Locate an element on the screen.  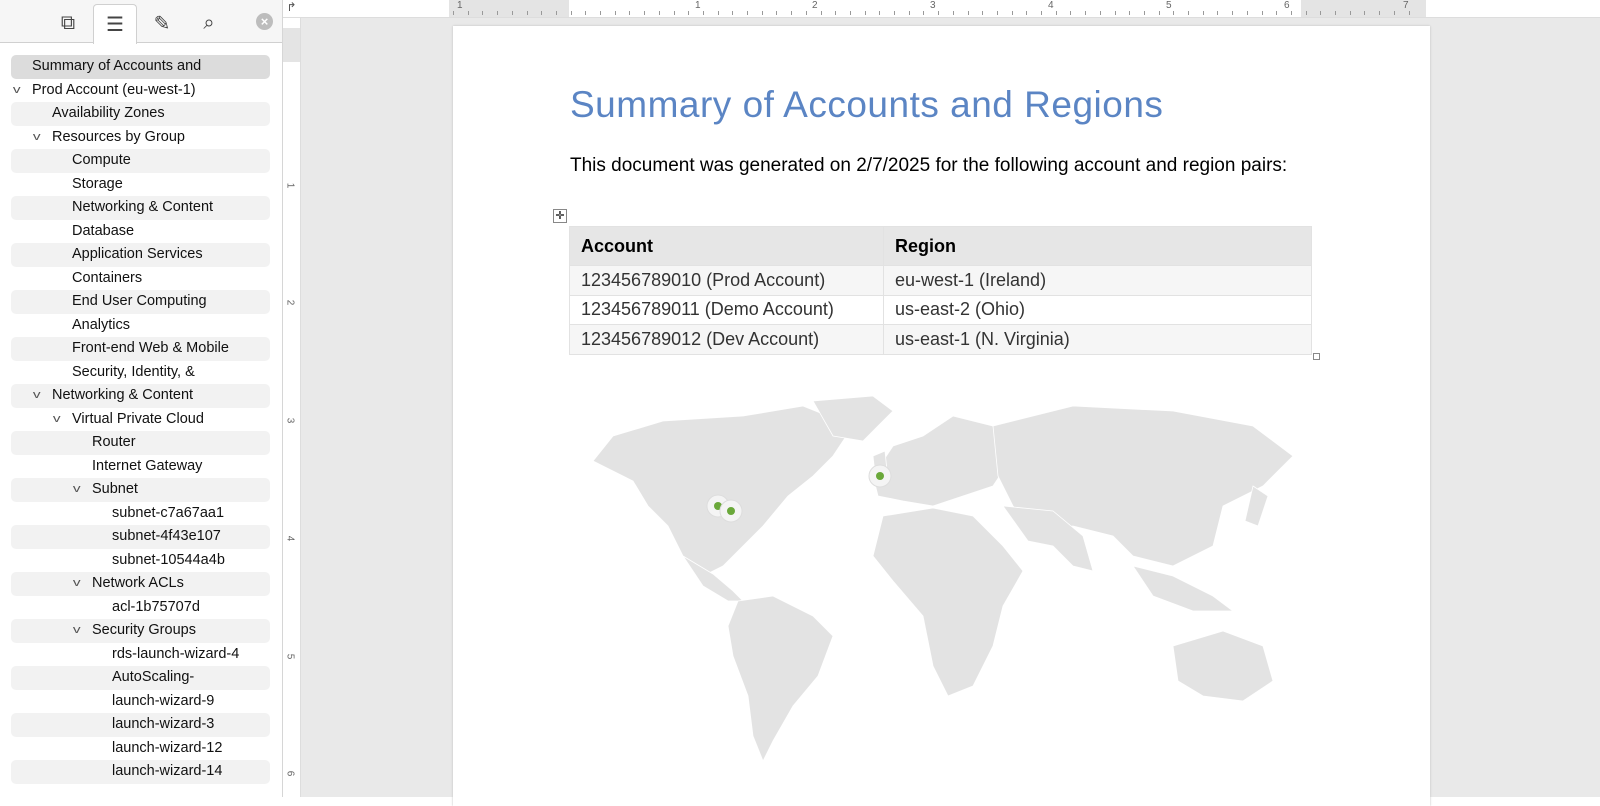
outline-item: v Network ACLs is located at coordinates (140, 584).